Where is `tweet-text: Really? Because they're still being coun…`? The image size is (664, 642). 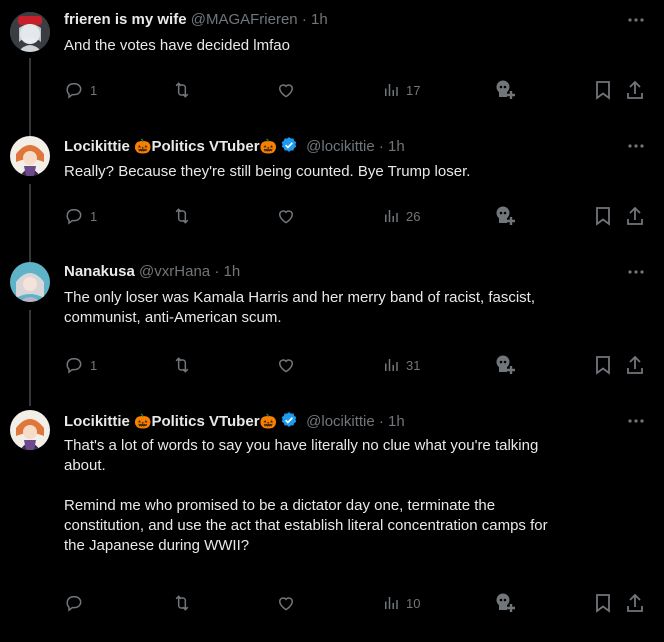 tweet-text: Really? Because they're still being coun… is located at coordinates (267, 171).